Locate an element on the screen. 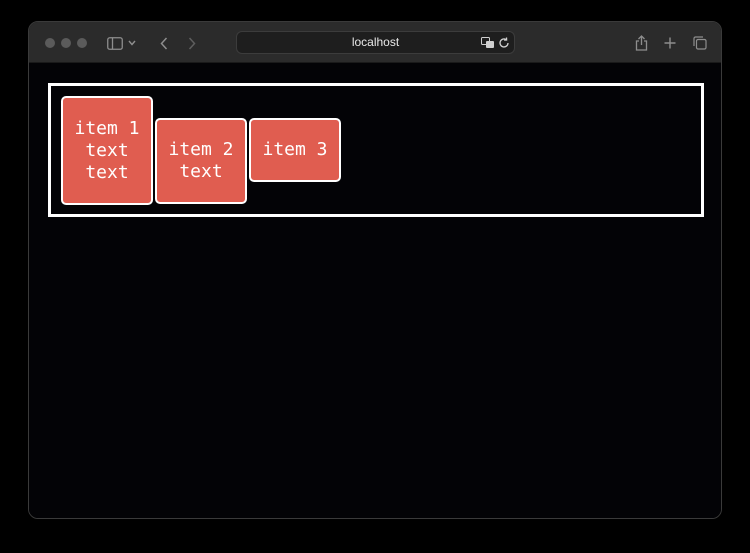 The width and height of the screenshot is (750, 553). flex-item: item 3 is located at coordinates (295, 150).